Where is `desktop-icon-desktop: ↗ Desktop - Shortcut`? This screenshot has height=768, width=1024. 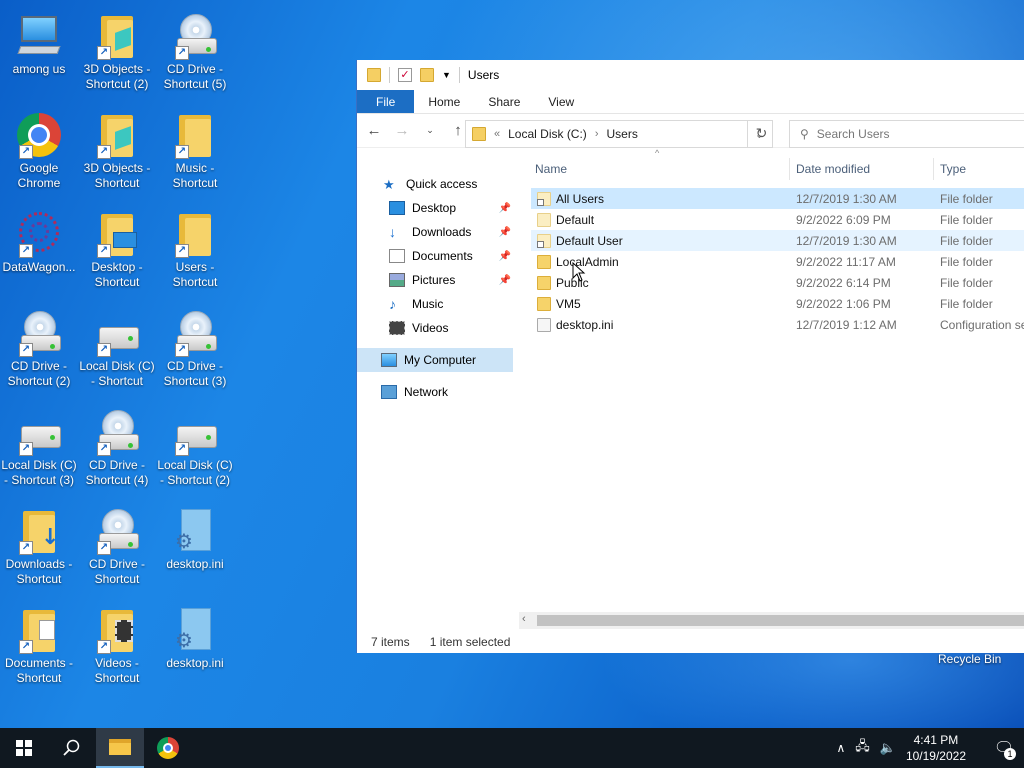
desktop-icon-desktop: ↗ Desktop - Shortcut is located at coordinates (117, 252).